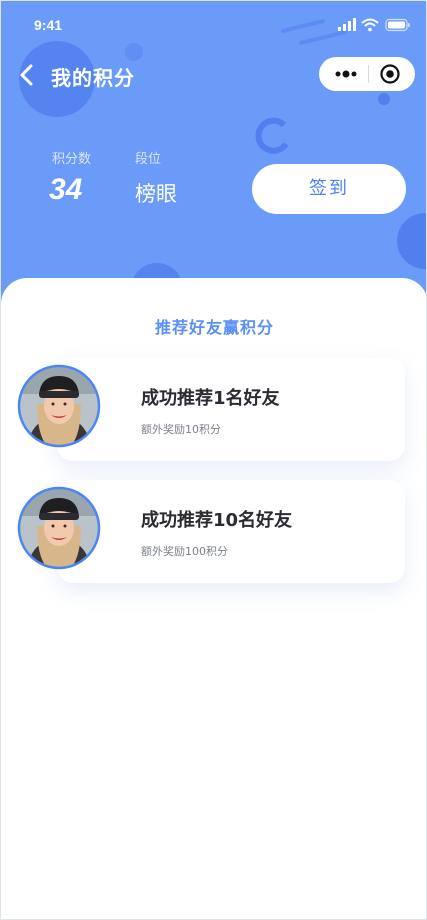 This screenshot has height=920, width=427. What do you see at coordinates (210, 398) in the screenshot?
I see `reward-title: 成功推荐1名好友` at bounding box center [210, 398].